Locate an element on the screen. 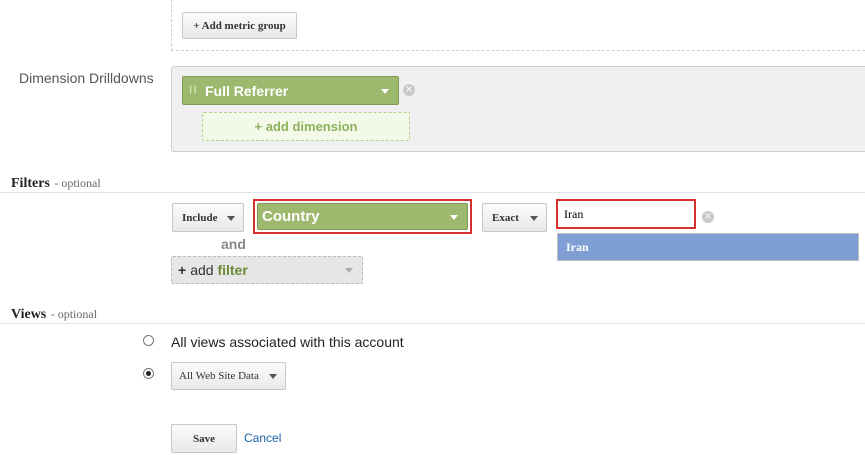  match-type-select: Exact is located at coordinates (514, 217).